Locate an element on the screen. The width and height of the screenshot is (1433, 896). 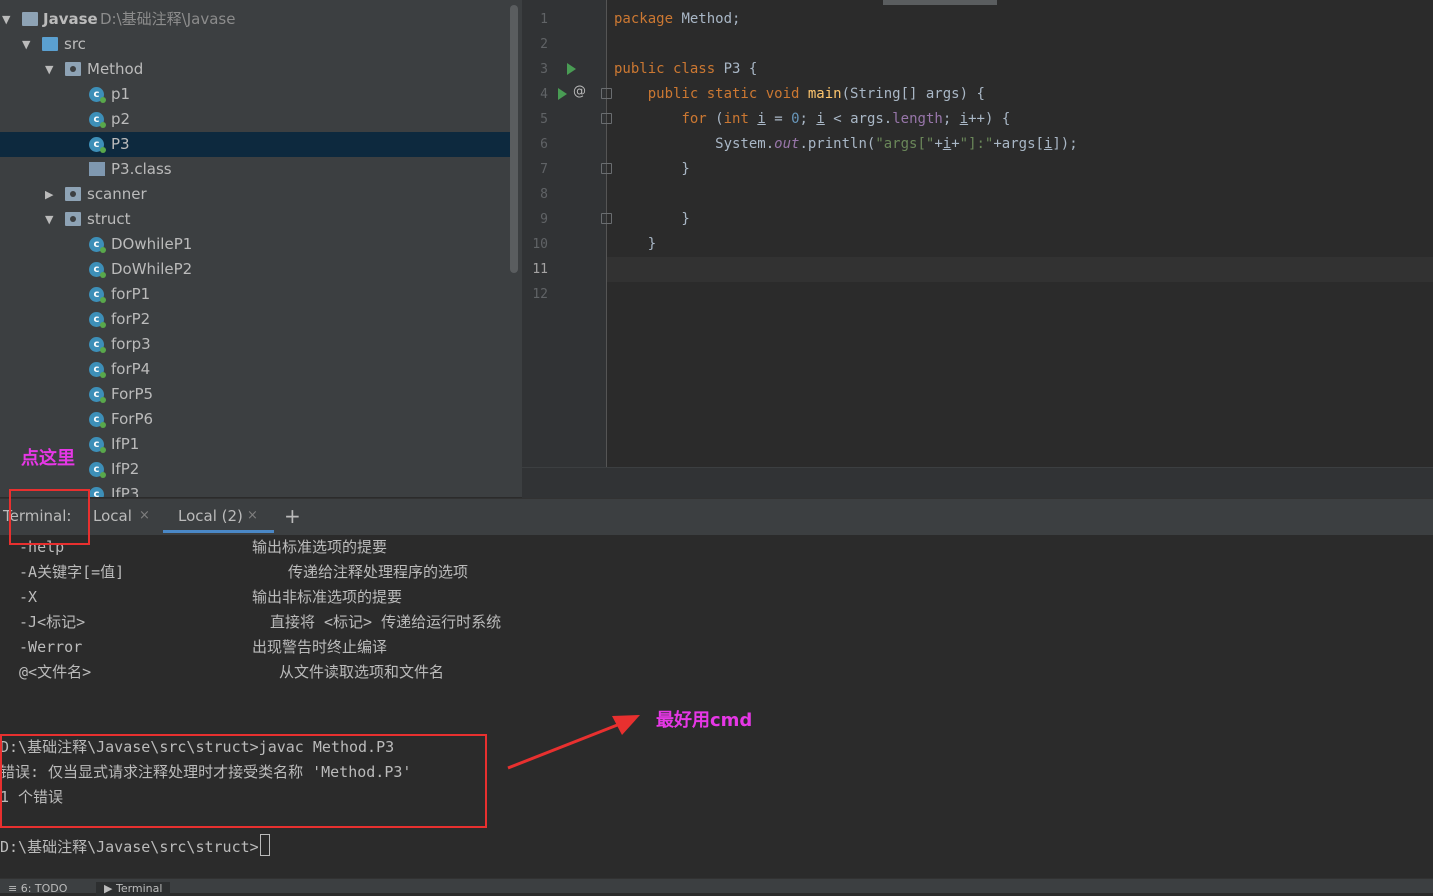
tree-item-label: forp3 is located at coordinates (131, 344).